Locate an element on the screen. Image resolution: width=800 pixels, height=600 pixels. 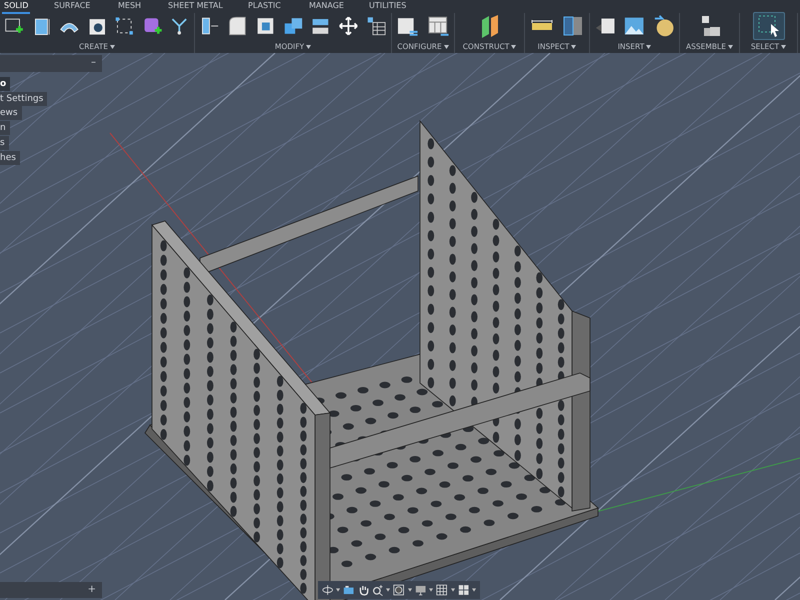
move-icon is located at coordinates (349, 26).